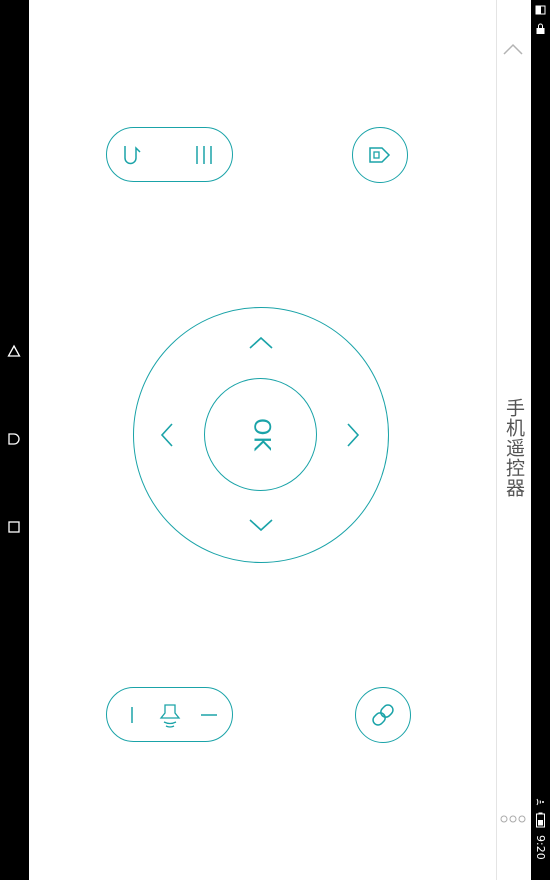 The image size is (550, 880). Describe the element at coordinates (513, 819) in the screenshot. I see `more-dots-icon` at that location.